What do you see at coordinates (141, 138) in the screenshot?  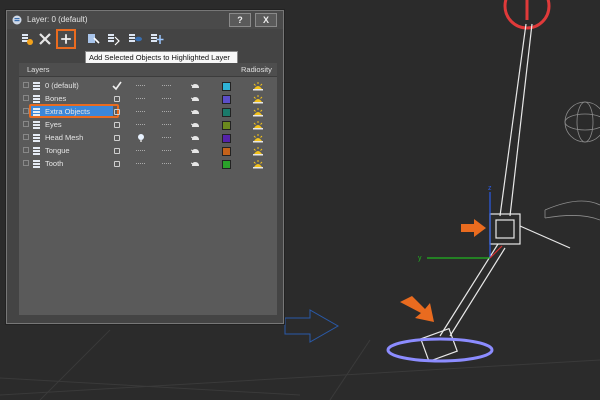 I see `light-bulb-icon` at bounding box center [141, 138].